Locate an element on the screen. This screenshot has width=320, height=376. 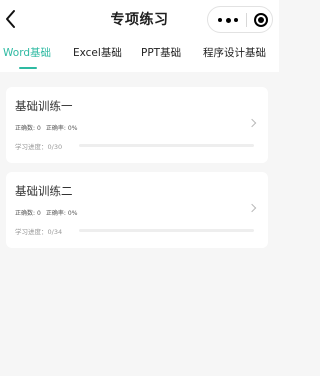
card-title: 基础训练二 is located at coordinates (44, 191).